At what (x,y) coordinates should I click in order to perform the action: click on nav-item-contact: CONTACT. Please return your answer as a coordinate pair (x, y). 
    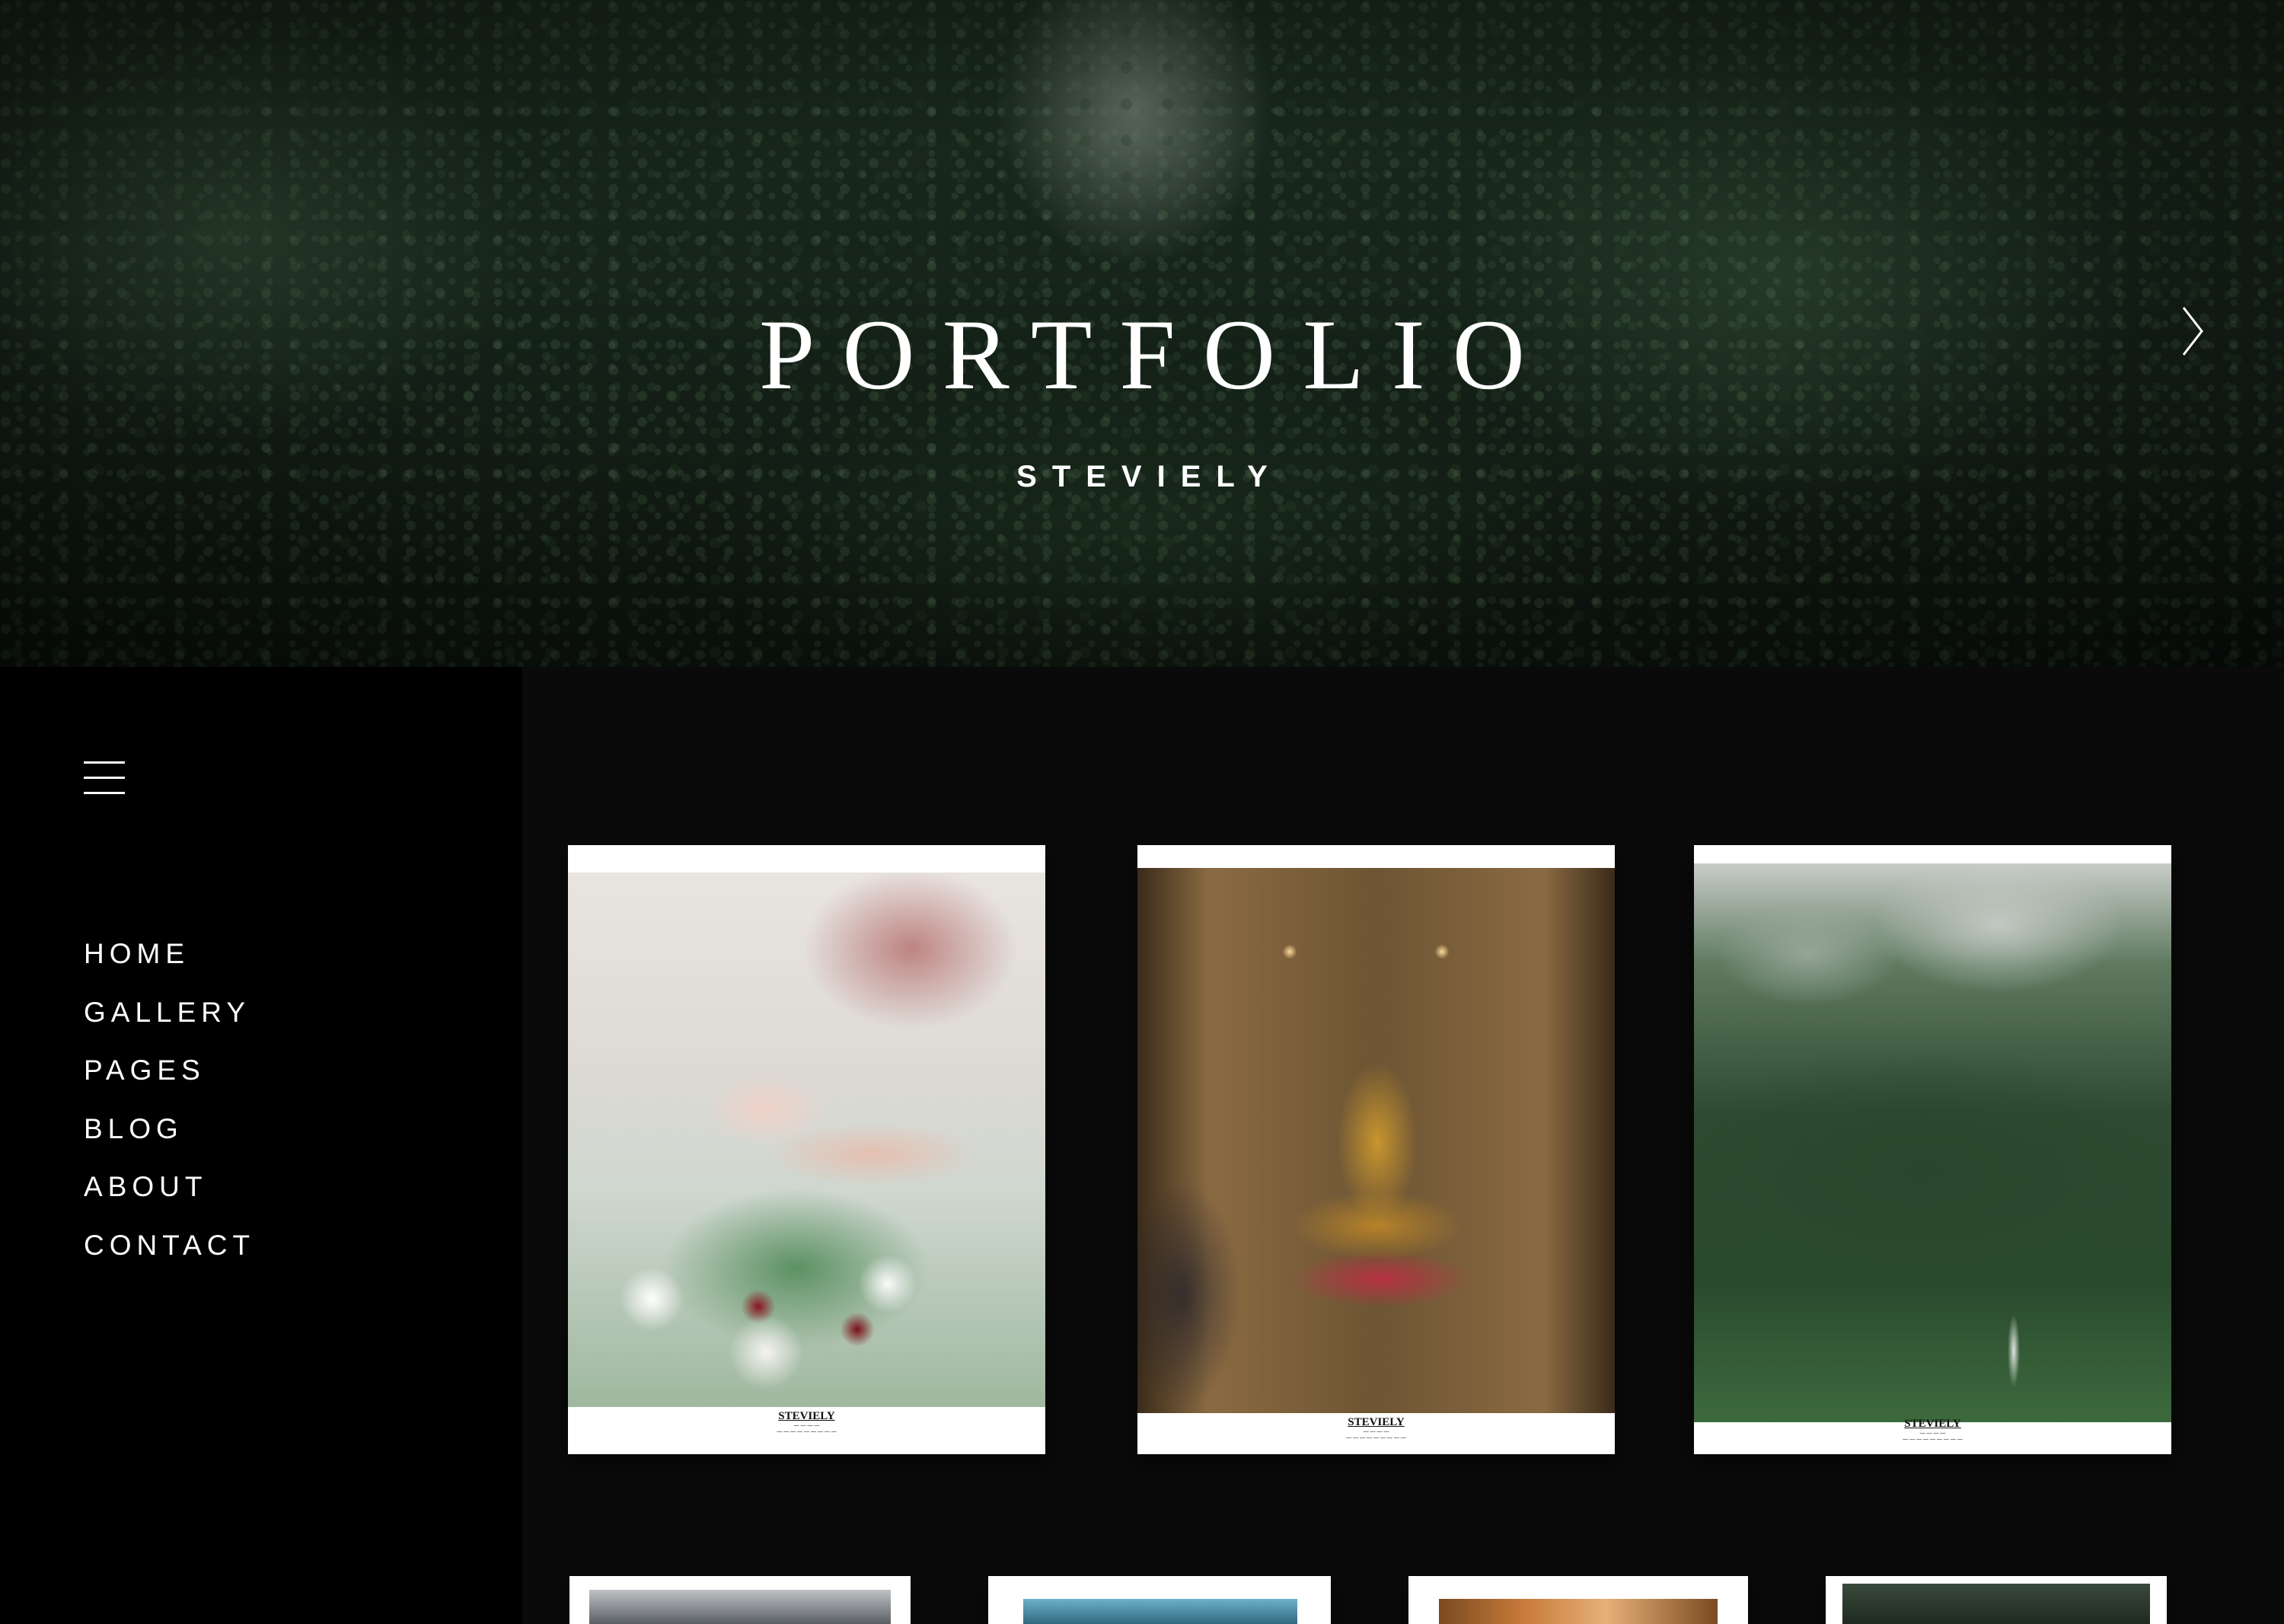
    Looking at the image, I should click on (169, 1256).